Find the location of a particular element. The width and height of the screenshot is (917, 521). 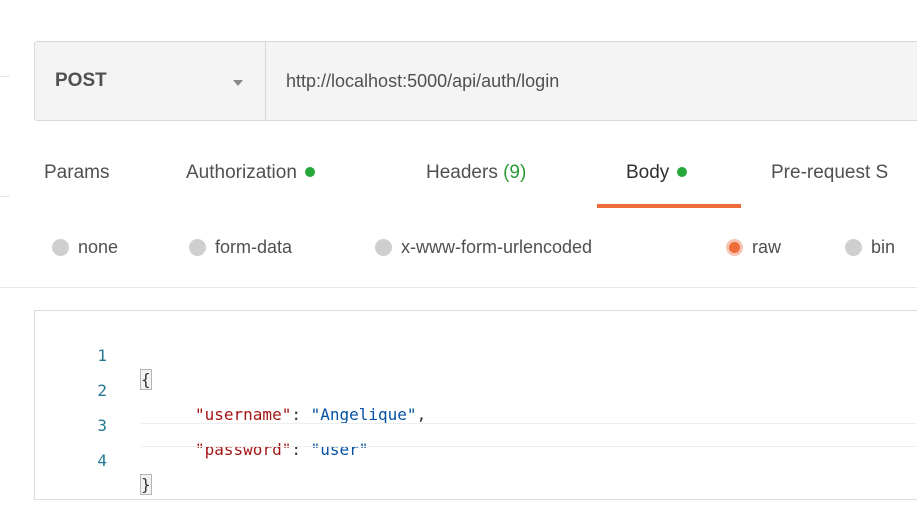

url-input is located at coordinates (591, 81).